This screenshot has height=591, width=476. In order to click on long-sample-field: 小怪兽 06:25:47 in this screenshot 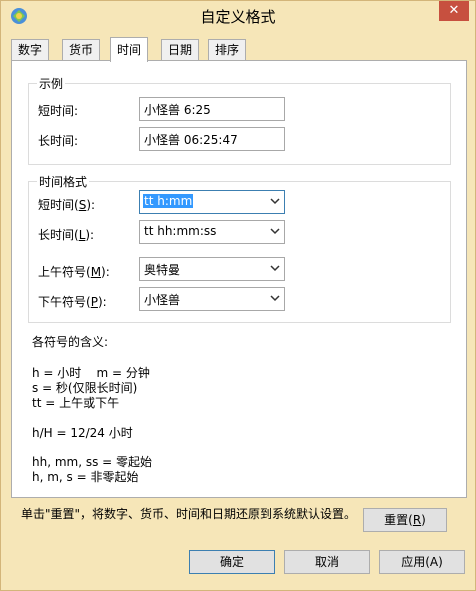, I will do `click(212, 139)`.